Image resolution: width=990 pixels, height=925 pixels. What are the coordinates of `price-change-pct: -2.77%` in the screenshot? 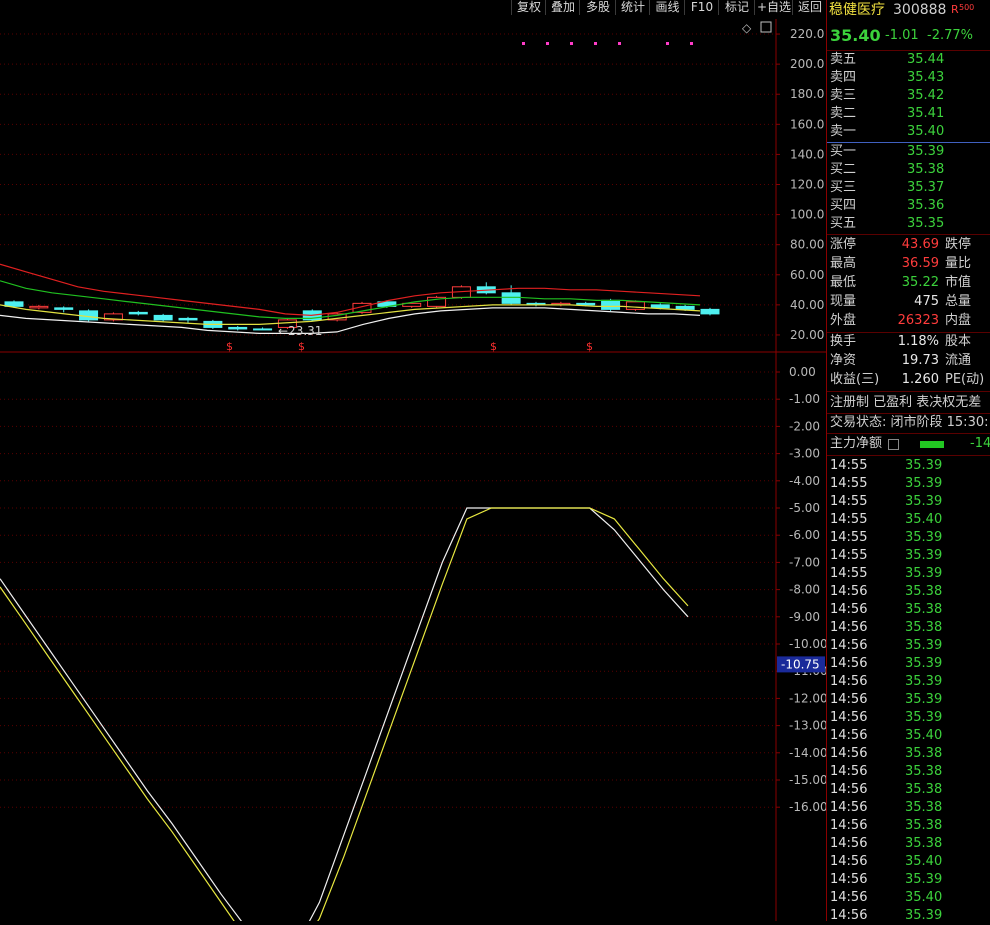 It's located at (950, 35).